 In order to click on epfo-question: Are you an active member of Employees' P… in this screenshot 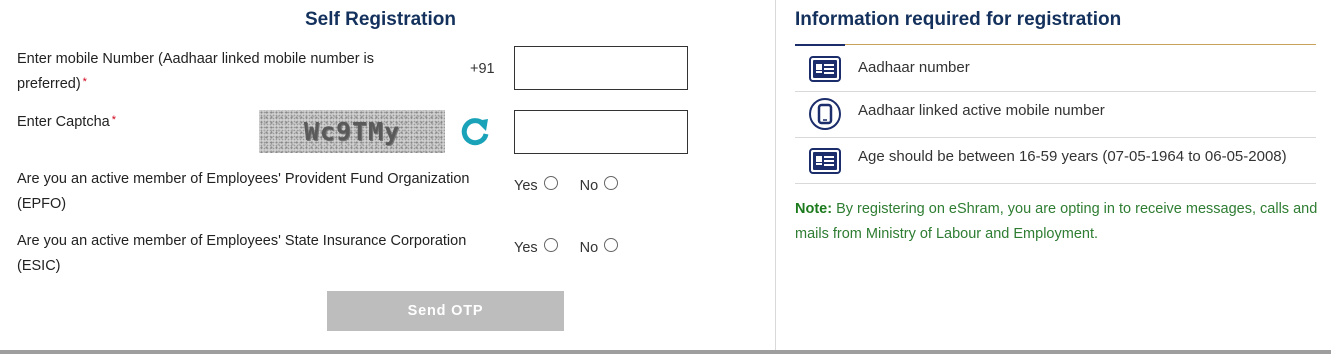, I will do `click(243, 191)`.